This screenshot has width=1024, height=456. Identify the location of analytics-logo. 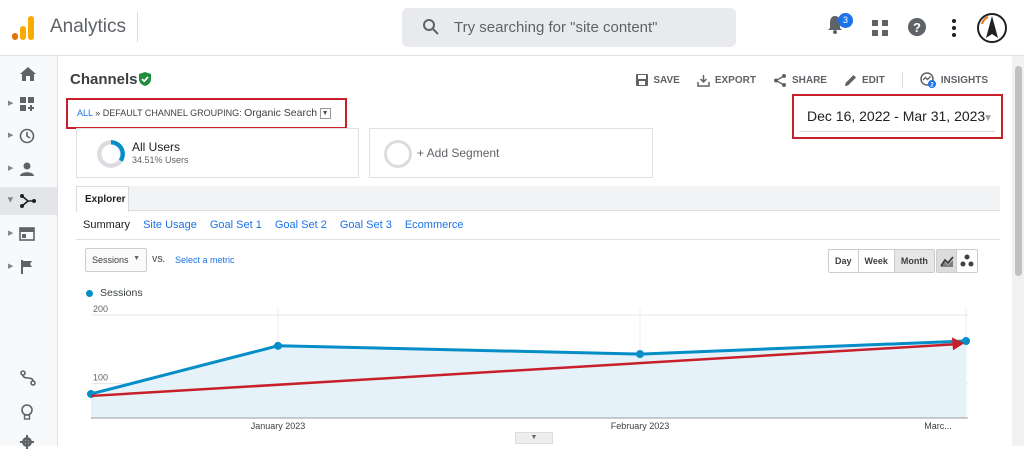
(23, 27).